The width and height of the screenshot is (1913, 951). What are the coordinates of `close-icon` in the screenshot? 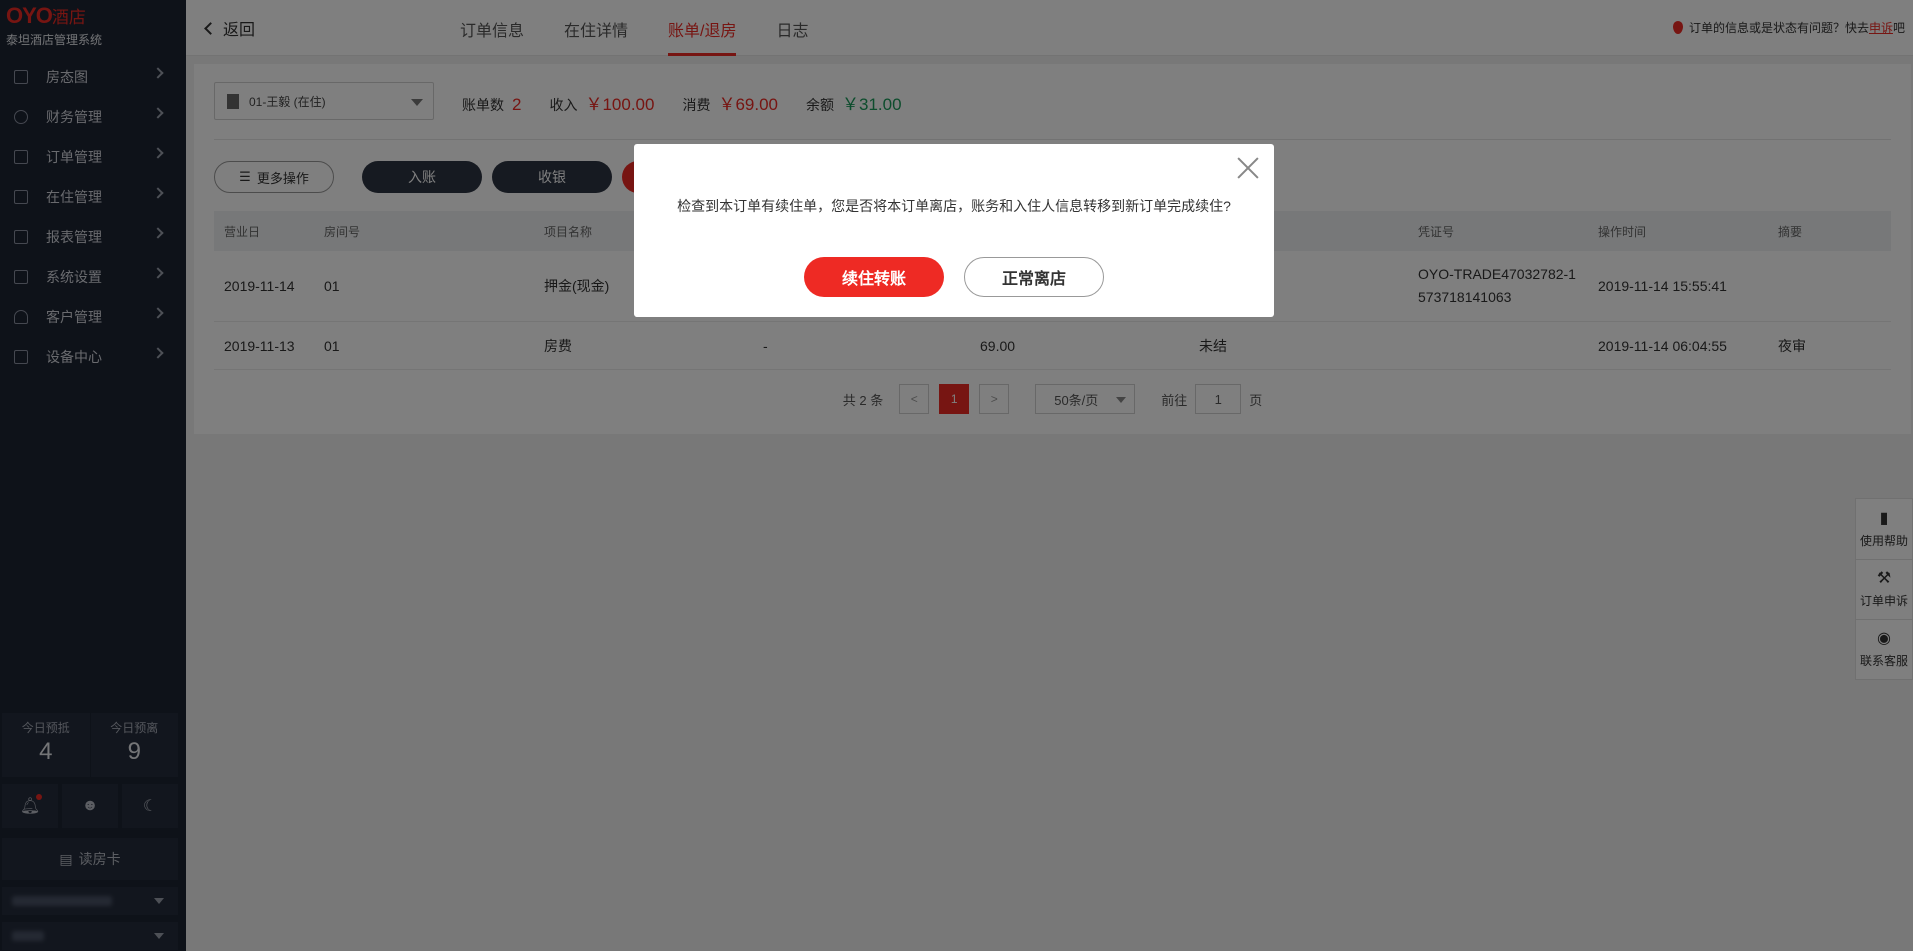 It's located at (1248, 168).